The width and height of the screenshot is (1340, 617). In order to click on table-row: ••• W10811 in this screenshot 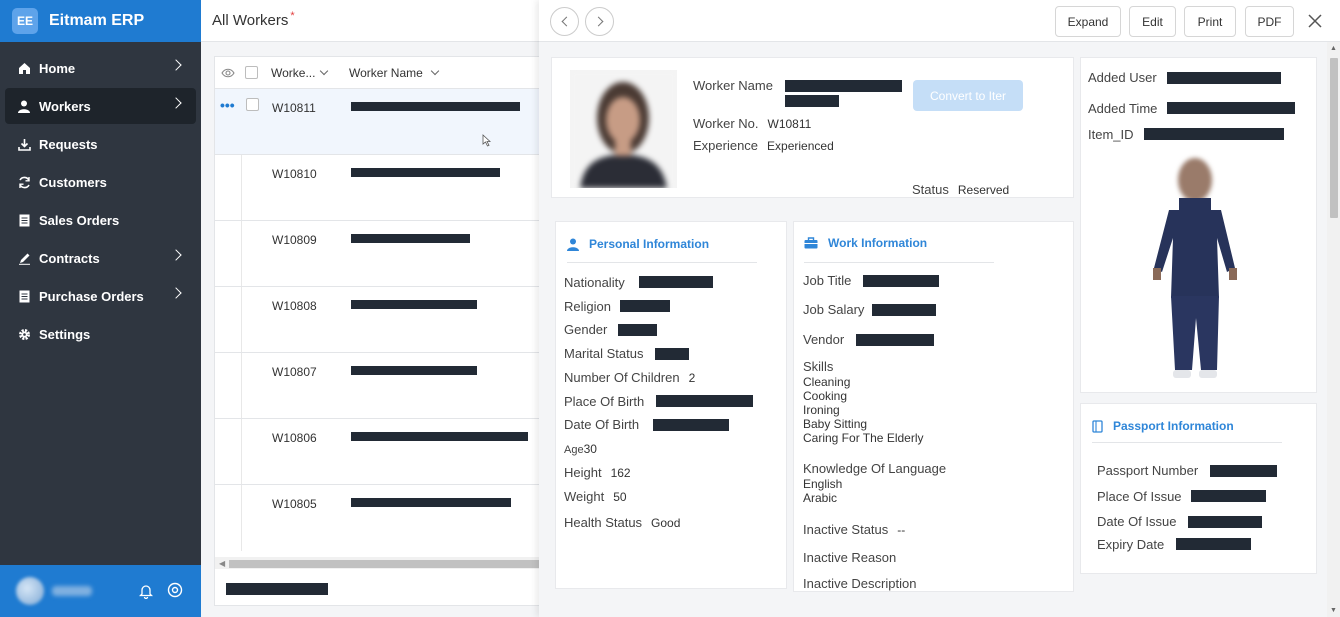, I will do `click(377, 122)`.